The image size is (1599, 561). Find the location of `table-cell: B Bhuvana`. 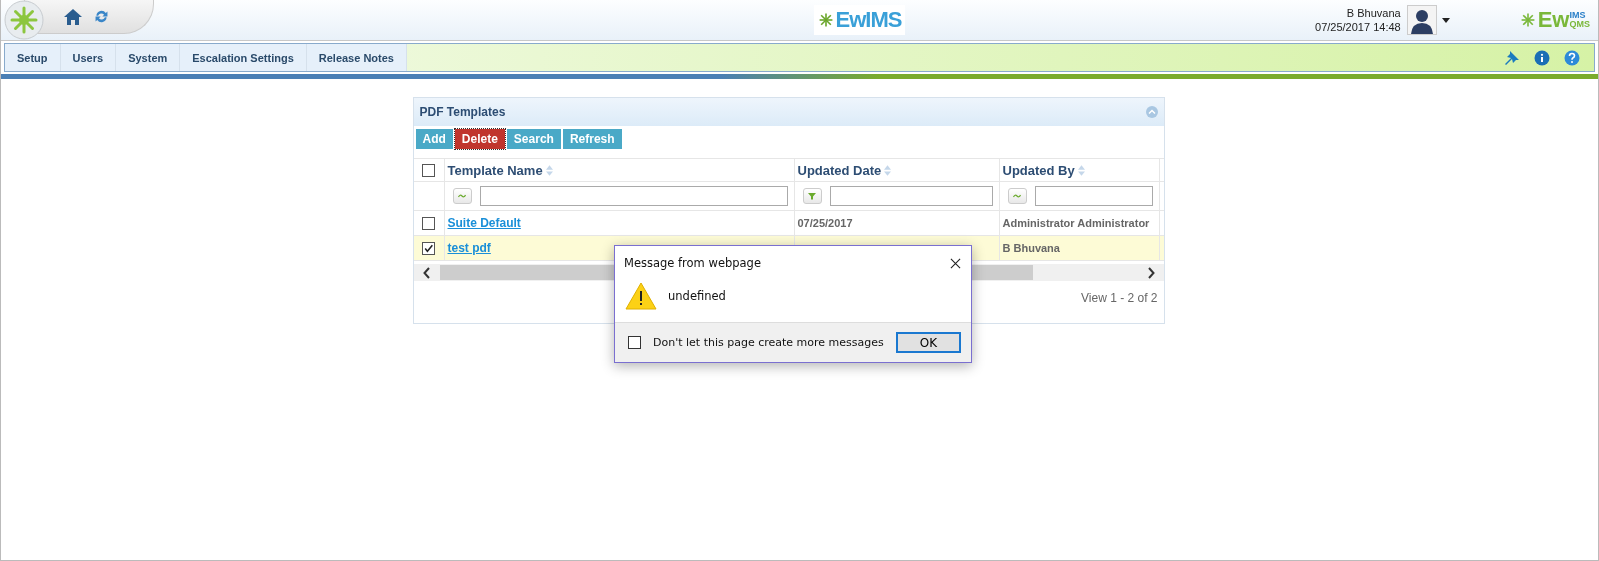

table-cell: B Bhuvana is located at coordinates (1031, 248).